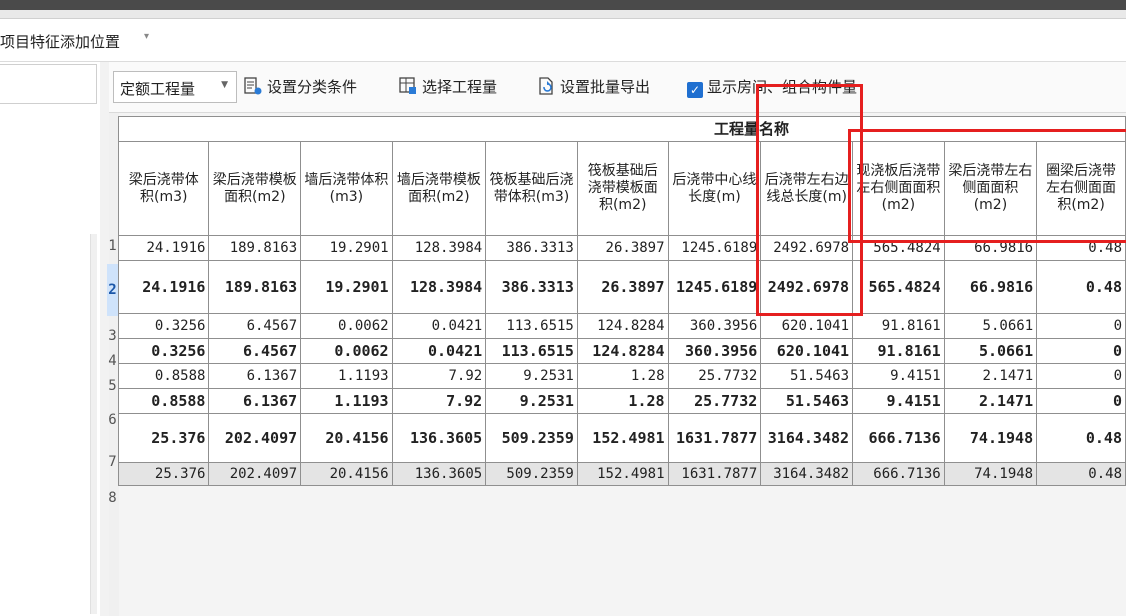  What do you see at coordinates (112, 386) in the screenshot?
I see `row-number: 5` at bounding box center [112, 386].